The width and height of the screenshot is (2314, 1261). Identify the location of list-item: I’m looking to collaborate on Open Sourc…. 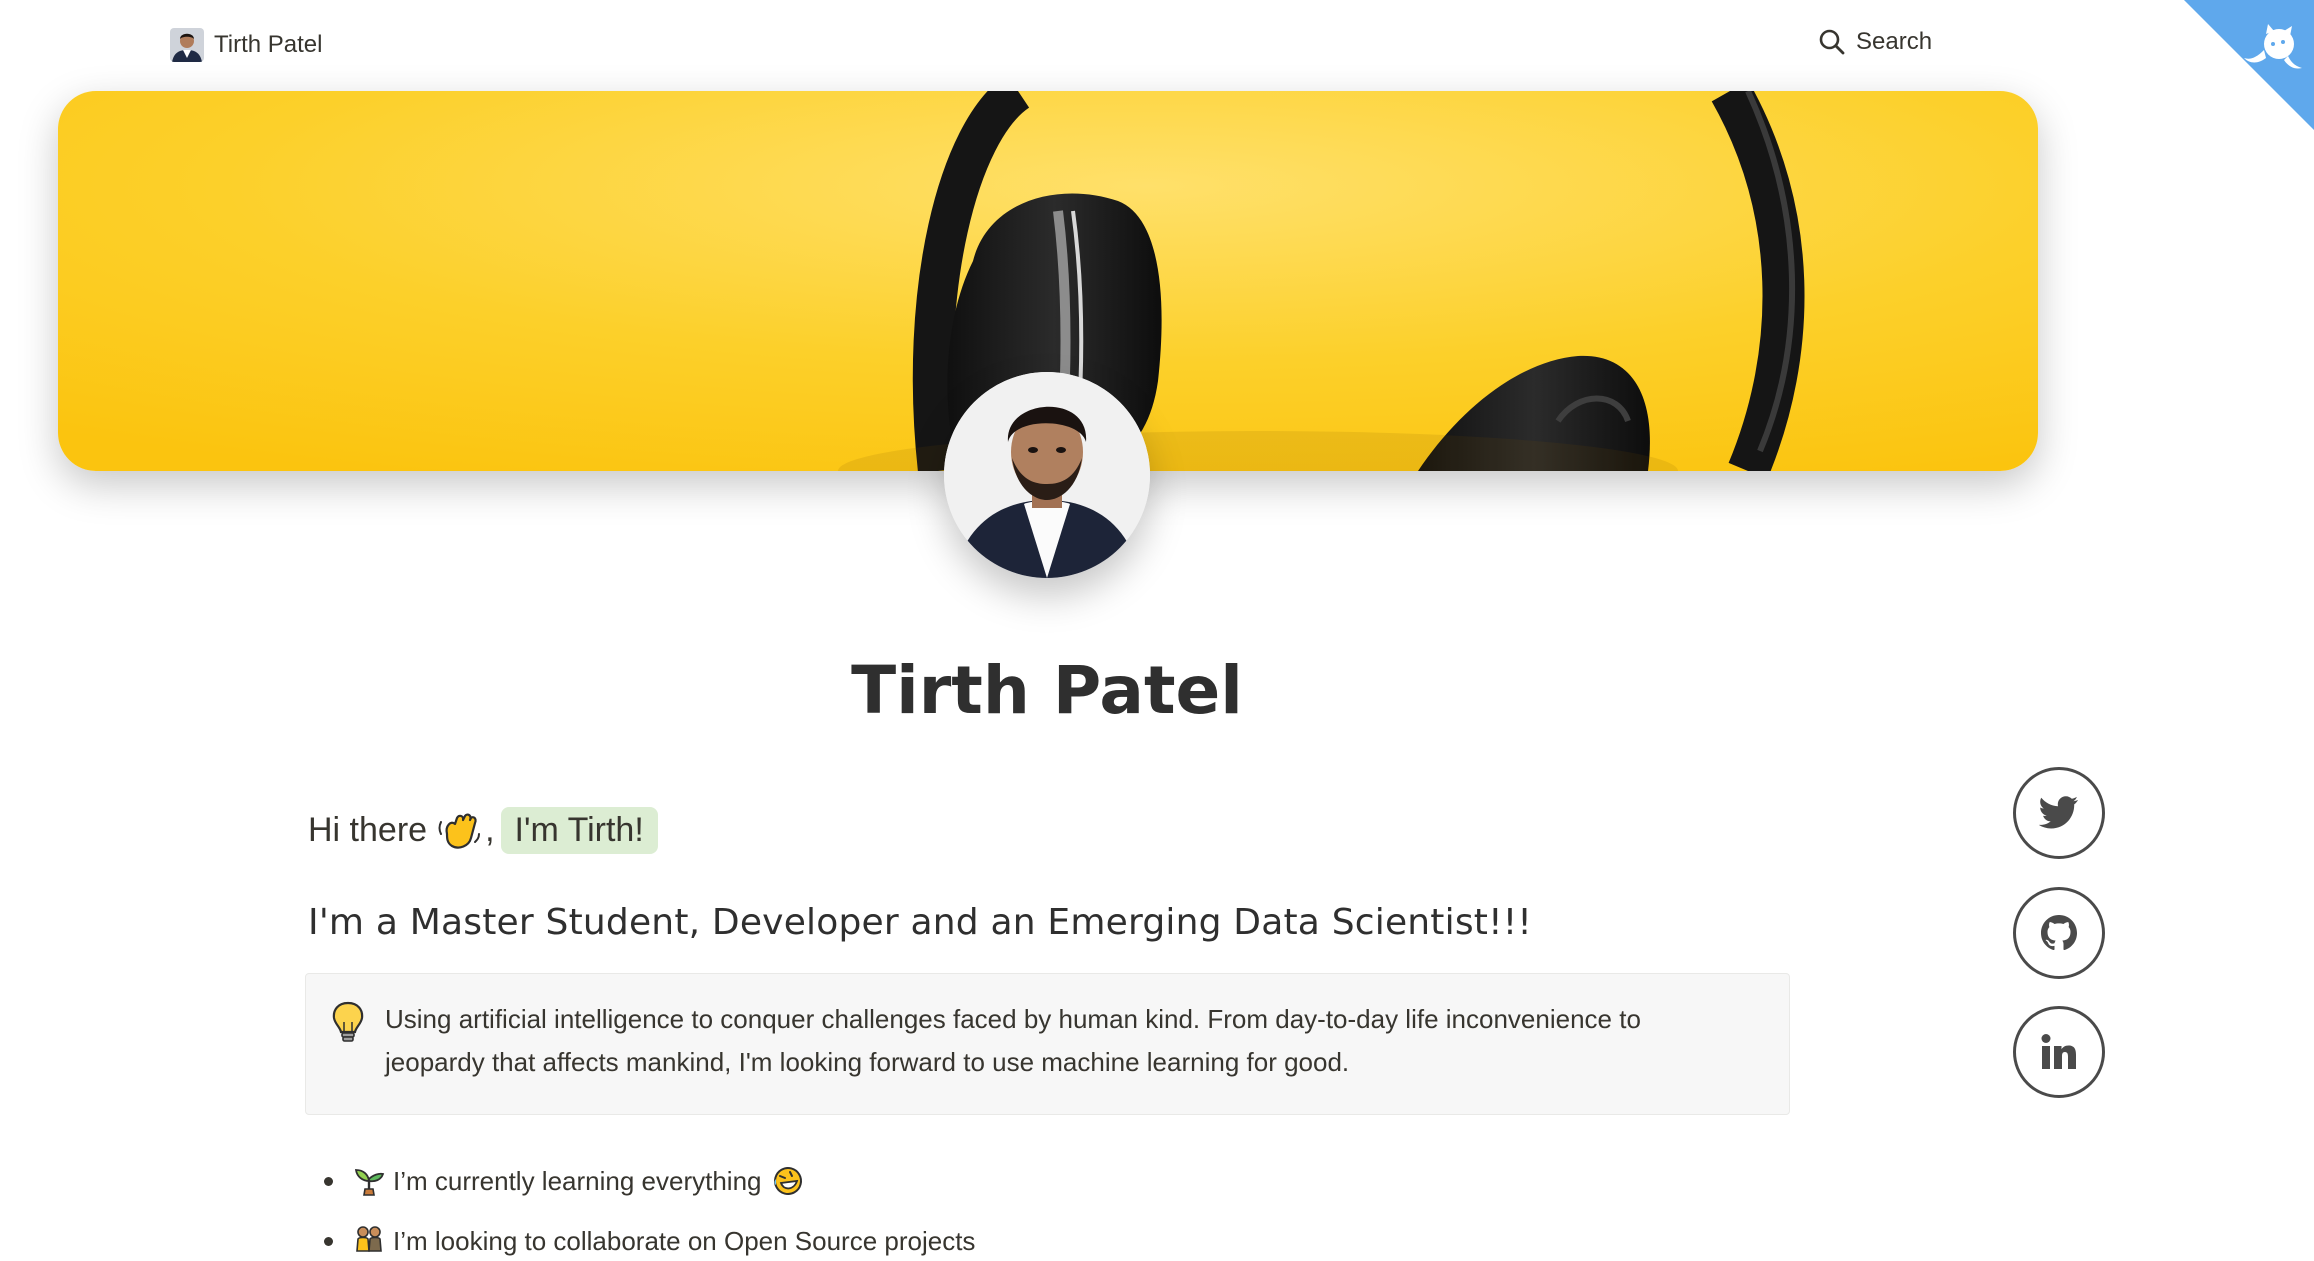
(1049, 1236).